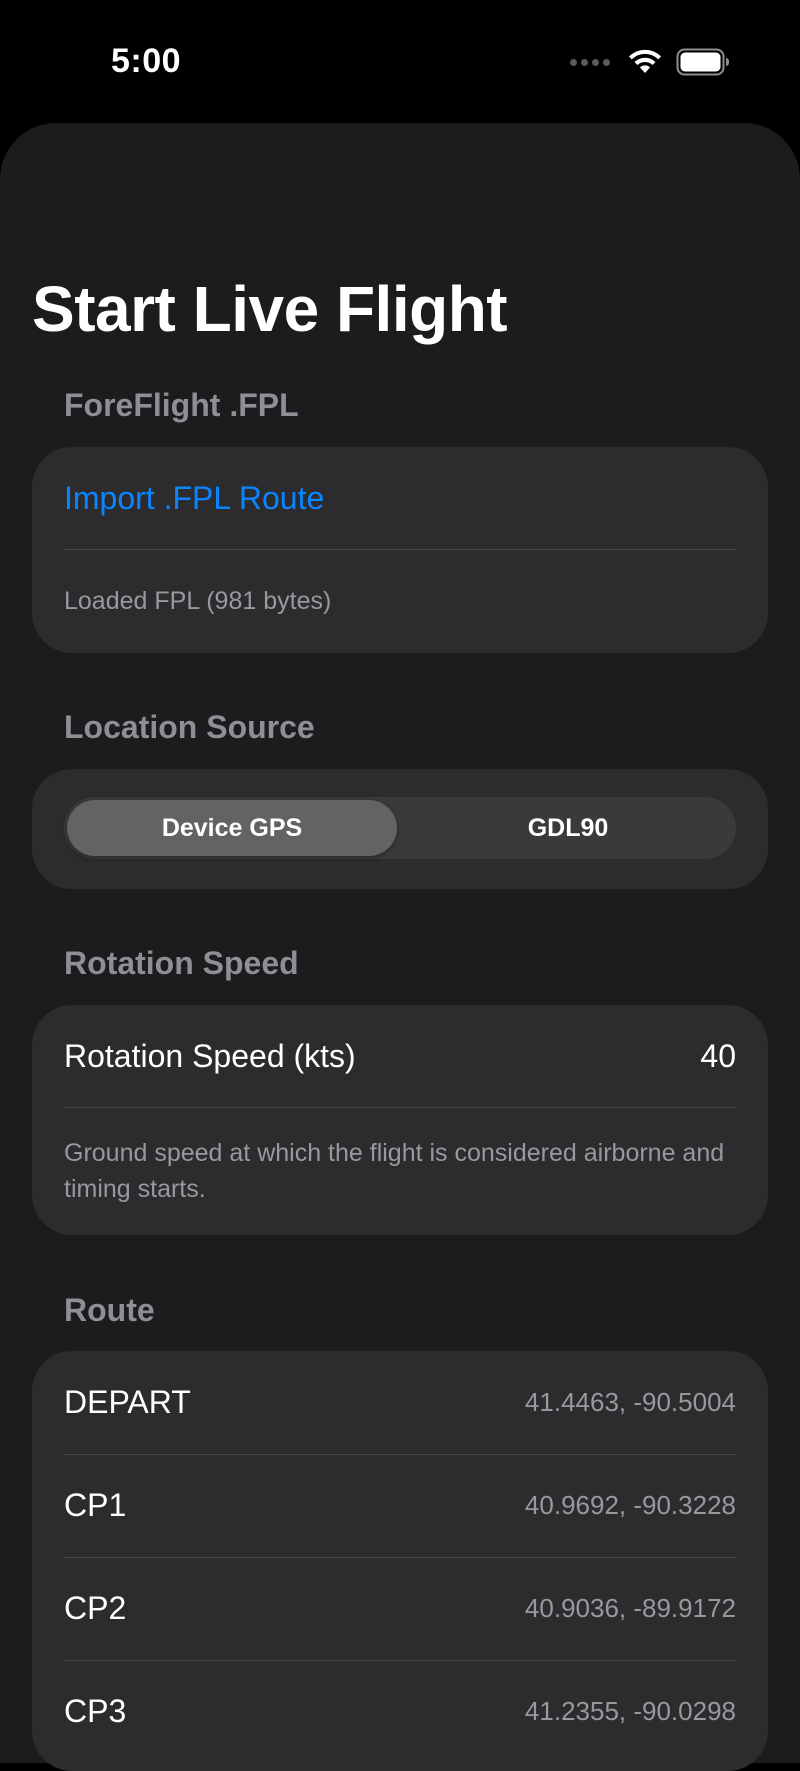  I want to click on location-source-segmented-control: Device GPS GDL90, so click(400, 828).